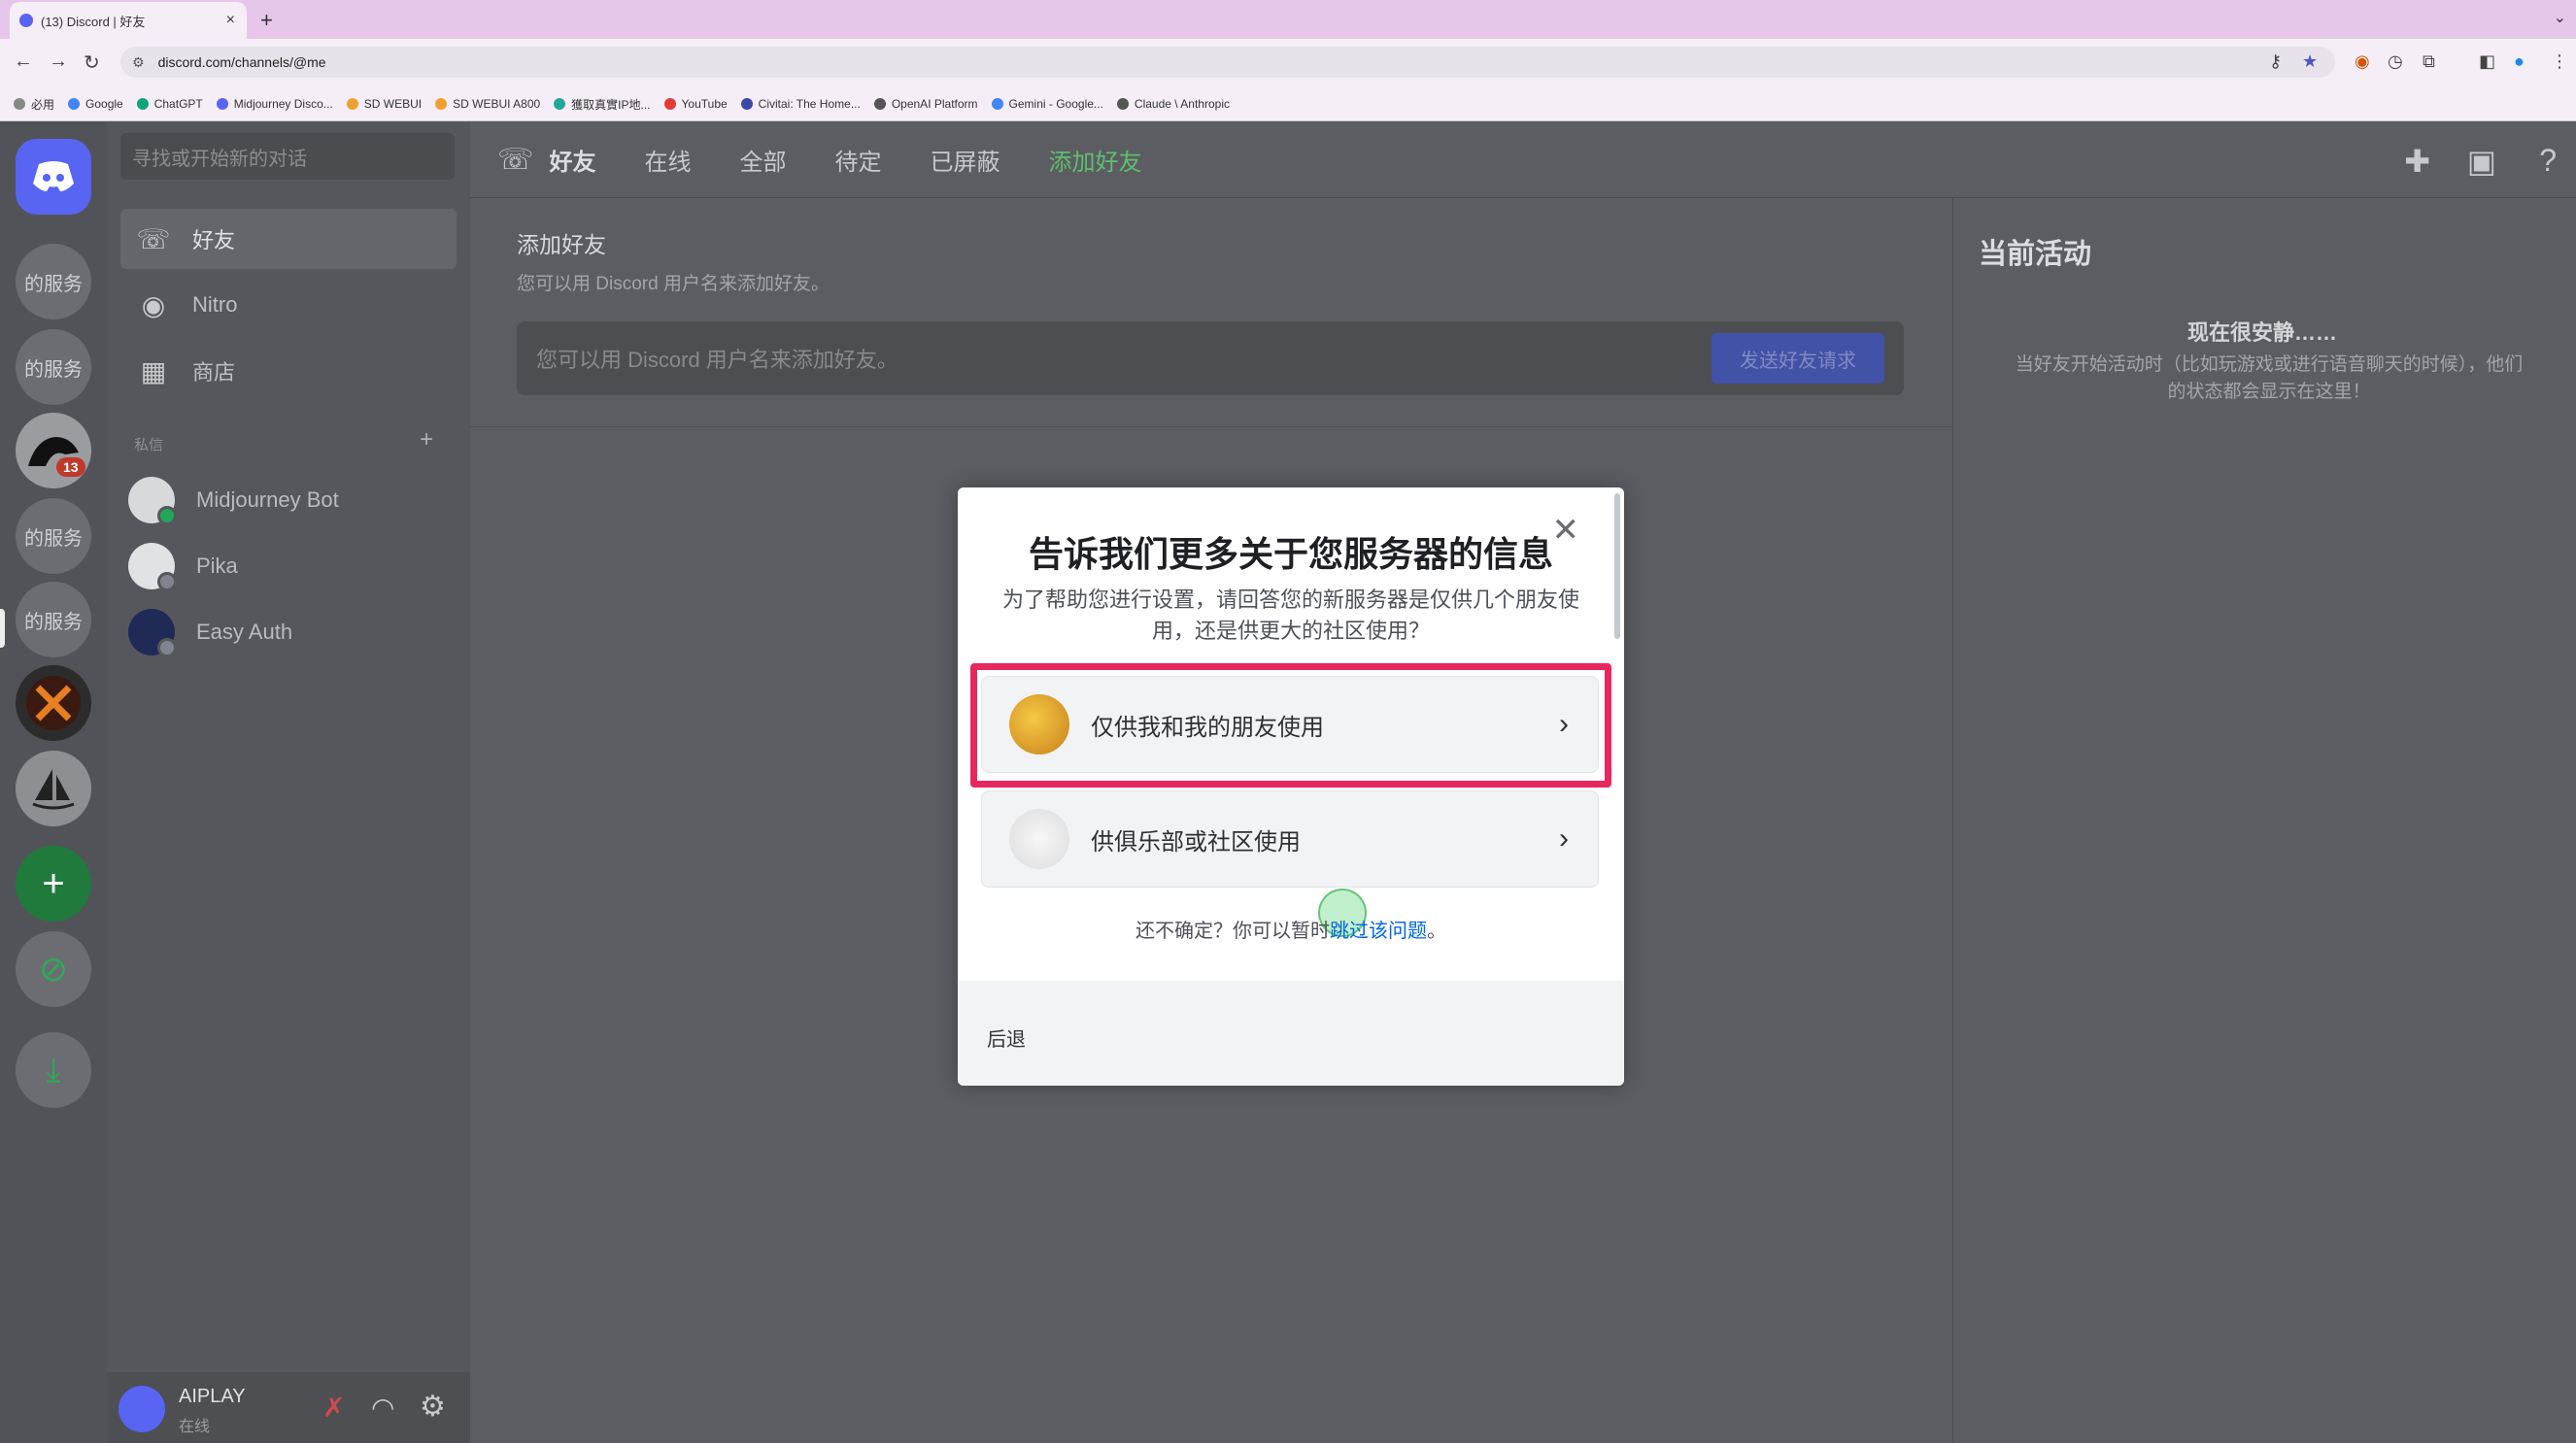 The image size is (2576, 1443). I want to click on nav-friends: ☏ 好友, so click(288, 239).